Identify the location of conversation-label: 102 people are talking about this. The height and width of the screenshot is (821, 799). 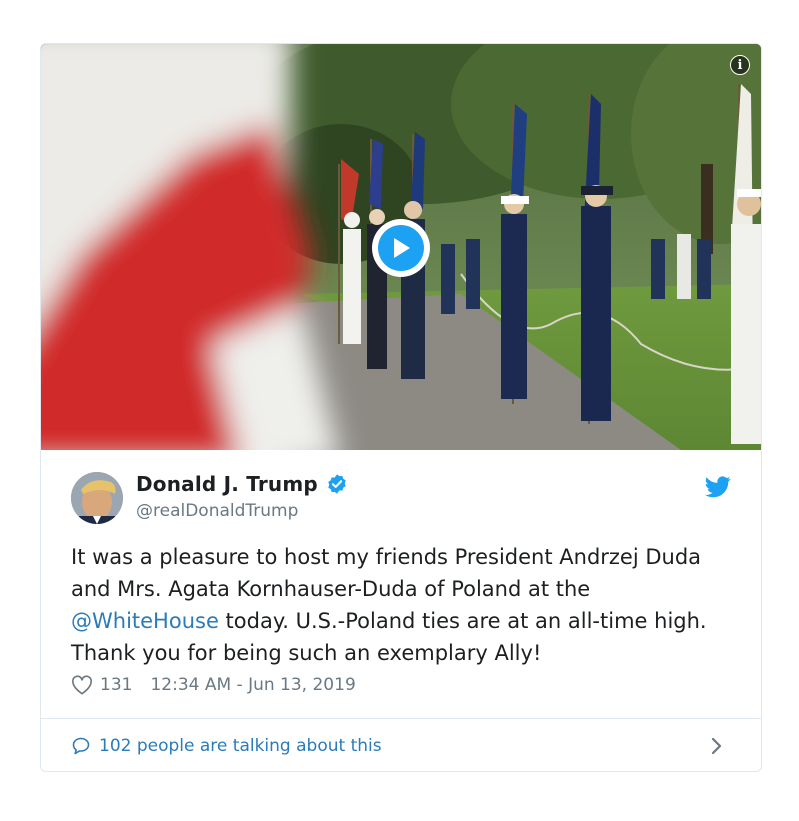
(240, 746).